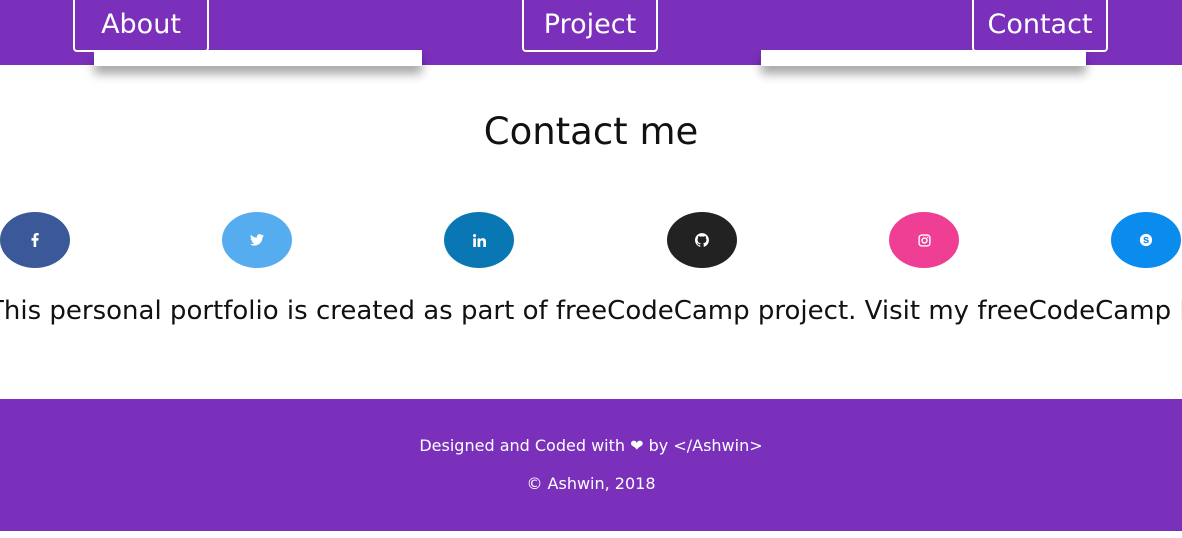  I want to click on card-shadow-right, so click(923, 58).